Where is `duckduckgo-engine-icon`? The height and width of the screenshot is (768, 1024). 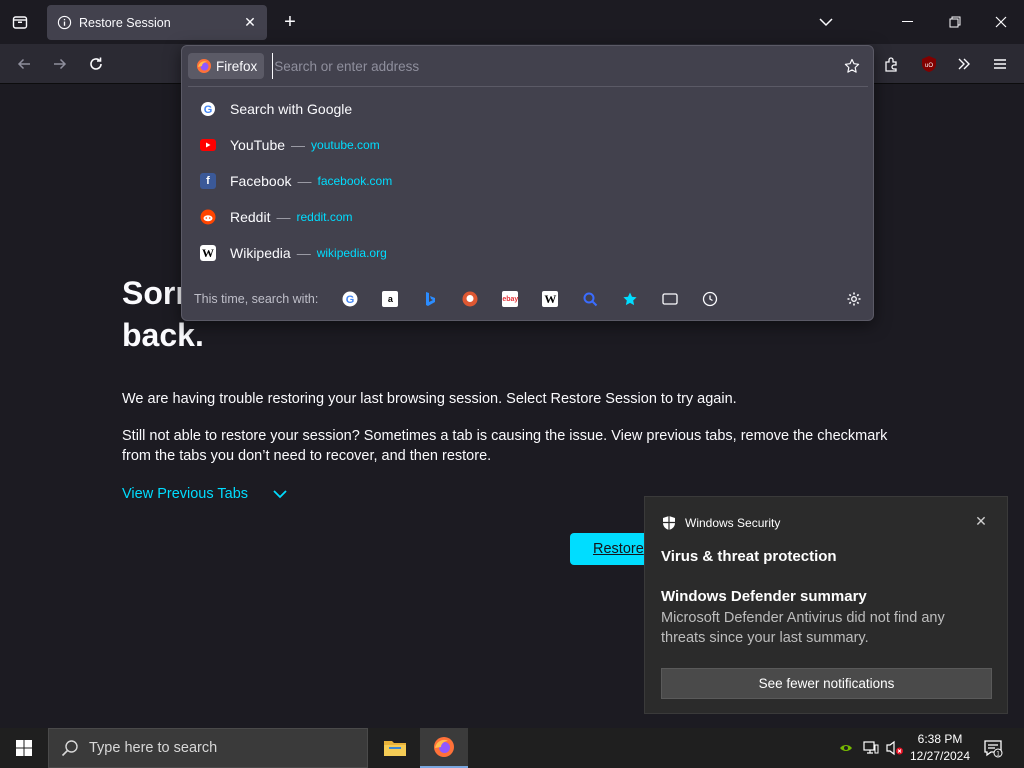
duckduckgo-engine-icon is located at coordinates (470, 299).